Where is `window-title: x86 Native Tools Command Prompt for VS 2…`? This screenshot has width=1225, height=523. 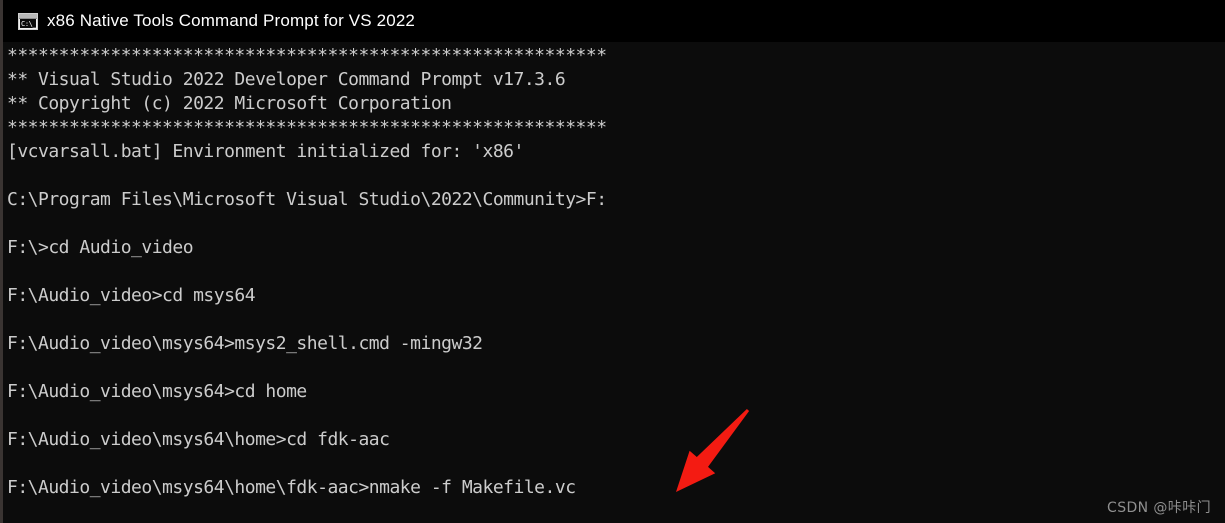
window-title: x86 Native Tools Command Prompt for VS 2… is located at coordinates (231, 20).